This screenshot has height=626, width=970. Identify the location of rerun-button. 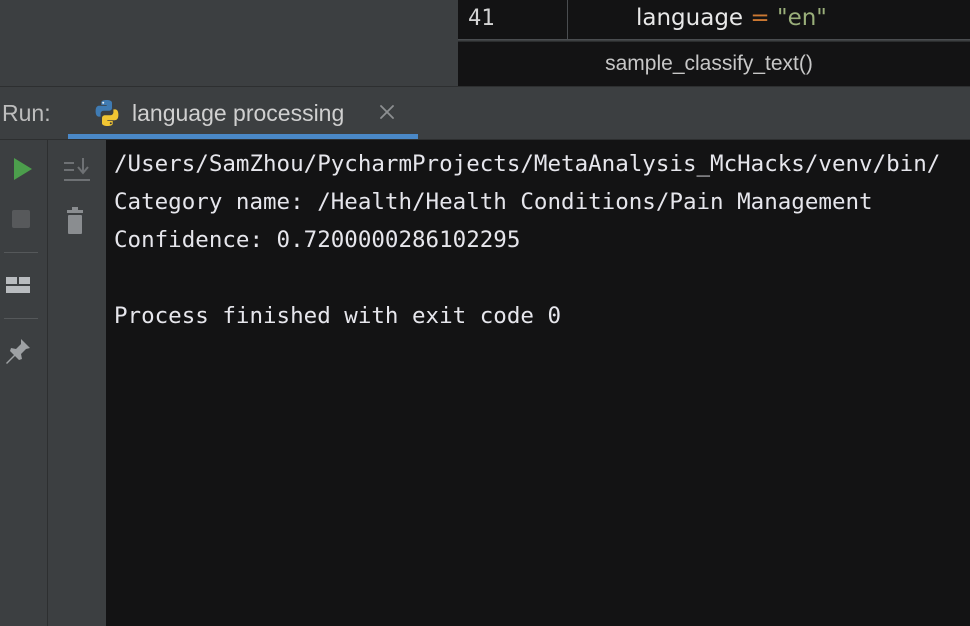
(21, 169).